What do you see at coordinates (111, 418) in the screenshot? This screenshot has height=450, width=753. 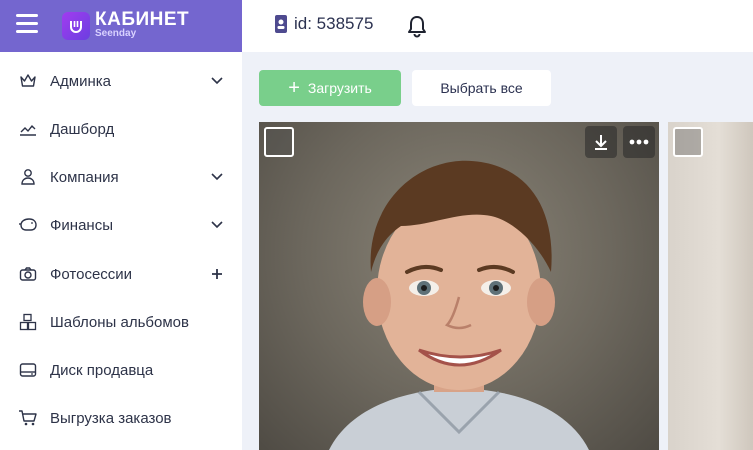 I see `sidebar-item-label: Выгрузка заказов` at bounding box center [111, 418].